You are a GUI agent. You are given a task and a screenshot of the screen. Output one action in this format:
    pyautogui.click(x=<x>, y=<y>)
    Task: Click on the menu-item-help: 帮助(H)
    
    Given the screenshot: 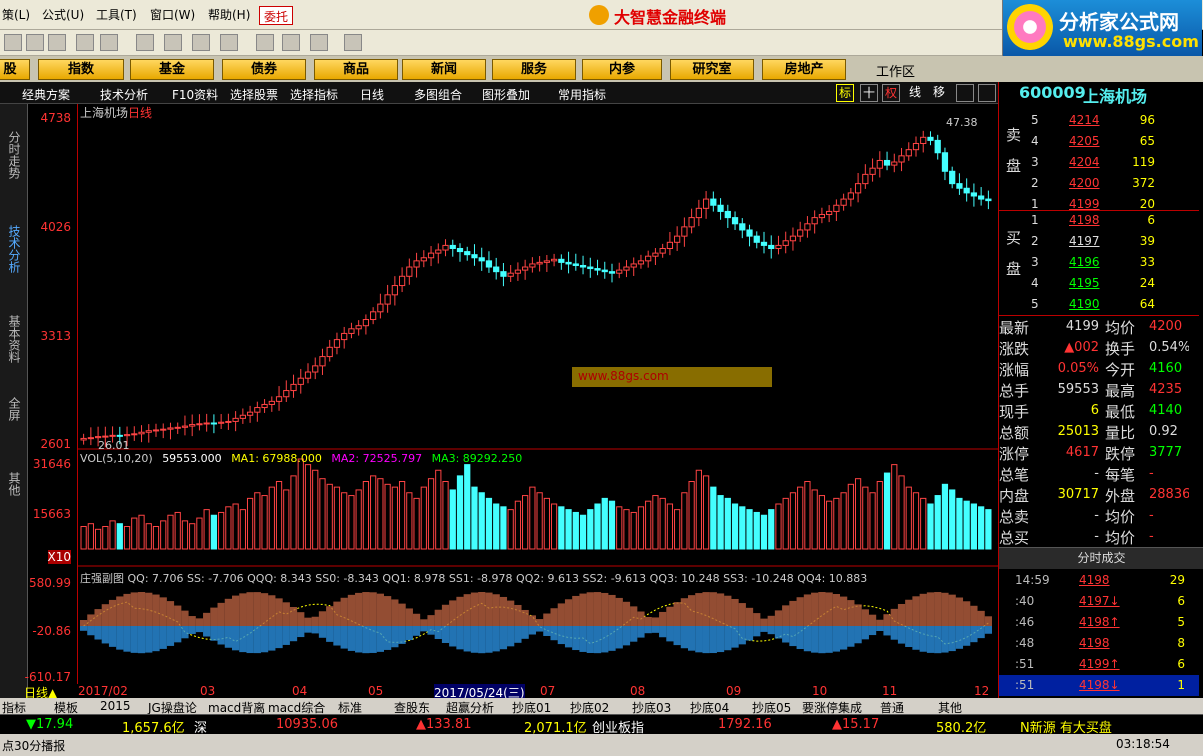 What is the action you would take?
    pyautogui.click(x=229, y=14)
    